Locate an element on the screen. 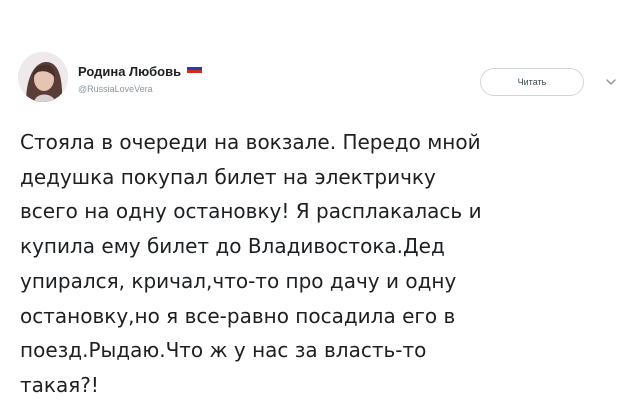 This screenshot has height=412, width=640. tweet-text-line: остановку,но я все-равно посадила его в is located at coordinates (238, 315).